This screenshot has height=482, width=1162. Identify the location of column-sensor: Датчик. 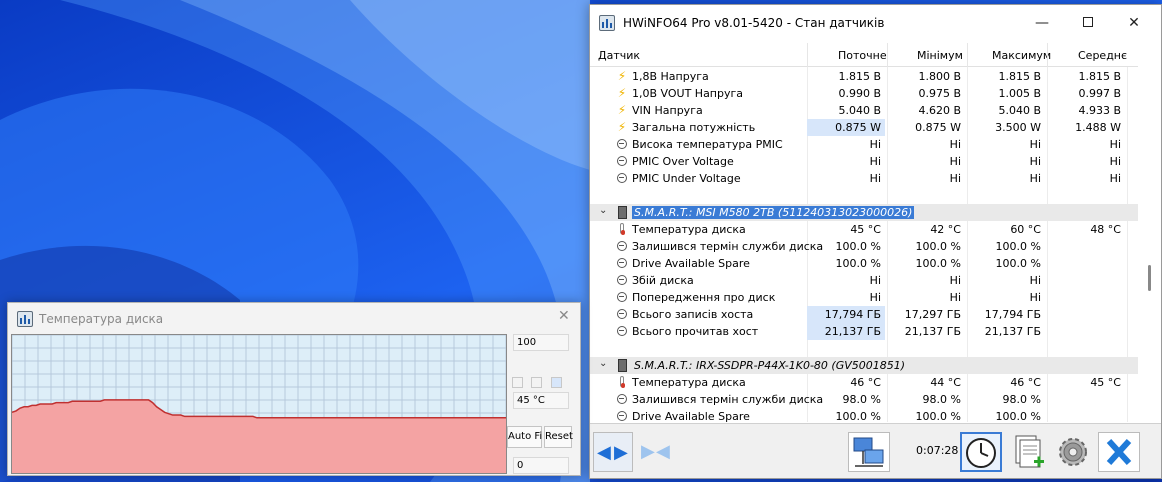
(619, 55).